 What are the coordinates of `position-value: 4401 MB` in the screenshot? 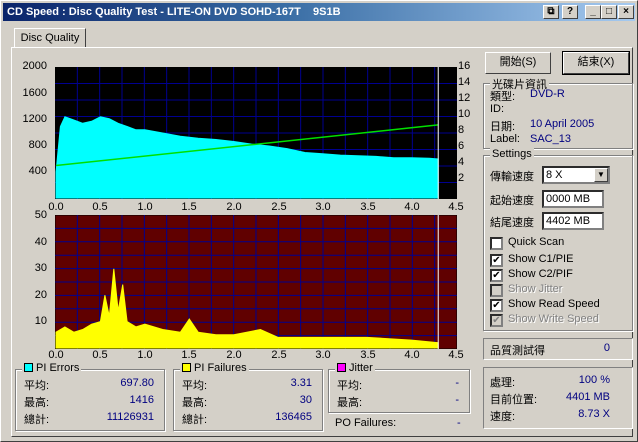 It's located at (587, 397).